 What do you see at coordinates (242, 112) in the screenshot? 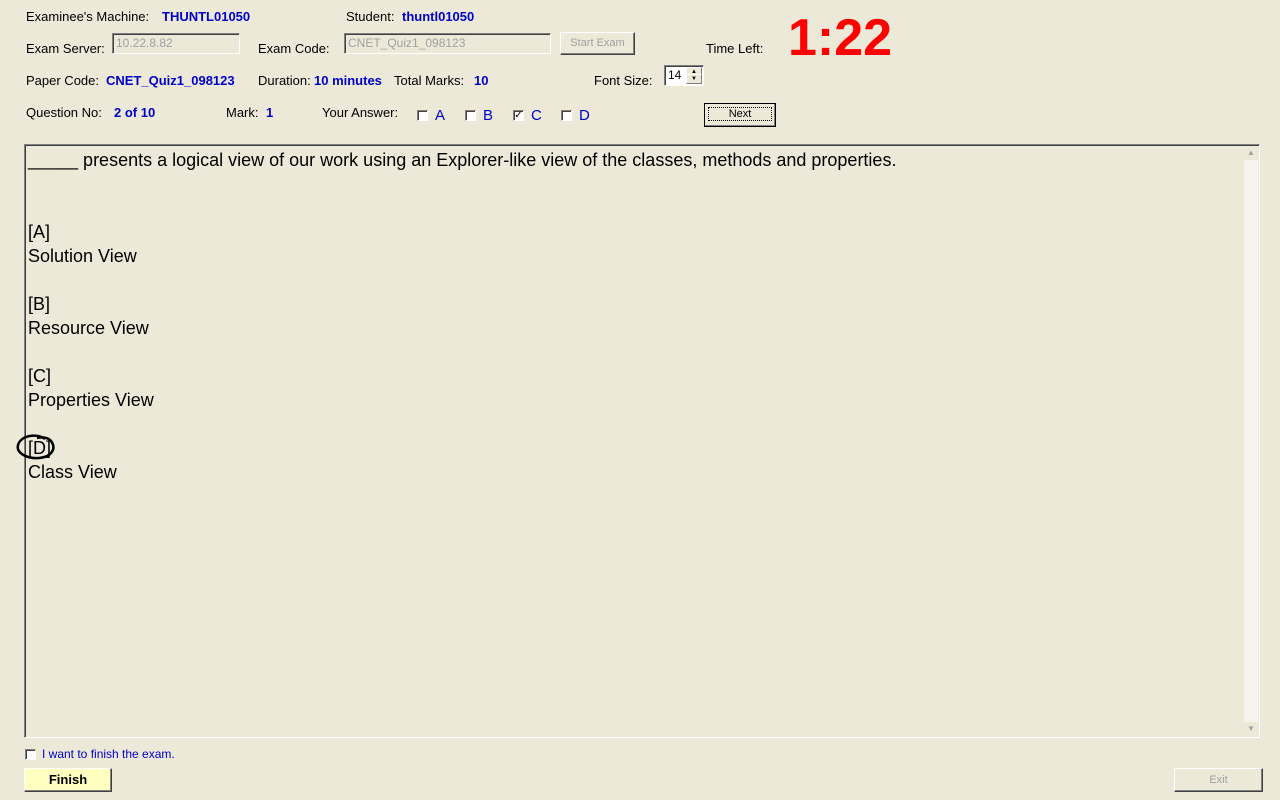
I see `mark-label: Mark:` at bounding box center [242, 112].